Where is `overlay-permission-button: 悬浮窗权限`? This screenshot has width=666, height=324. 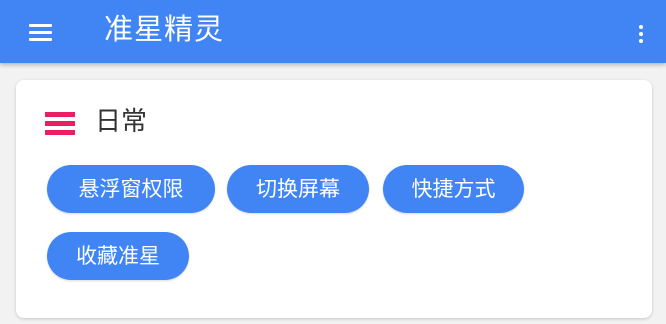 overlay-permission-button: 悬浮窗权限 is located at coordinates (131, 189).